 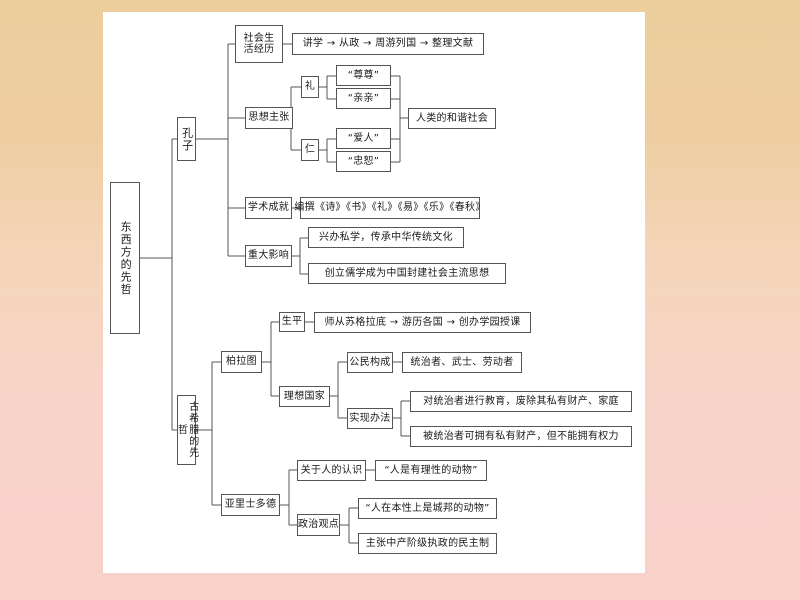 I want to click on detail-implementation-1: 对统治者进行教育，废除其私有财产、家庭, so click(x=521, y=401).